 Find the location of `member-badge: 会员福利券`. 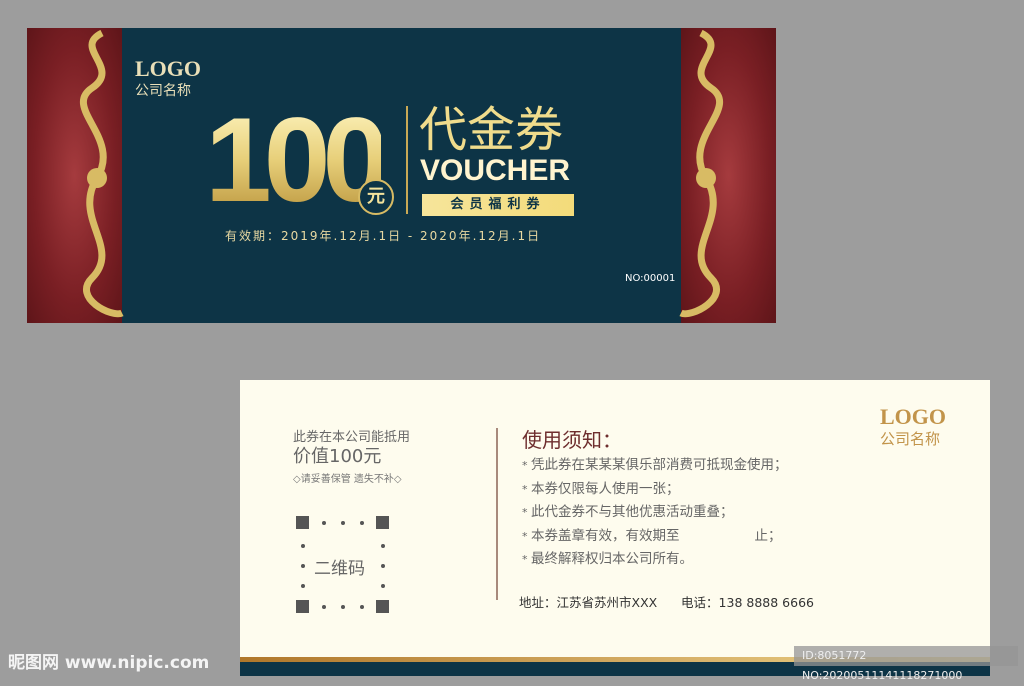

member-badge: 会员福利券 is located at coordinates (498, 205).